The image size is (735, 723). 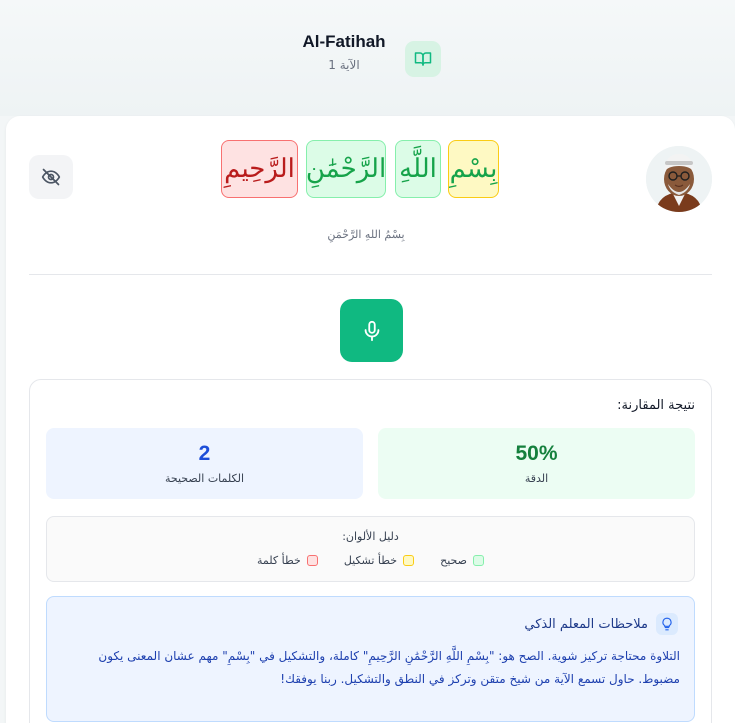 I want to click on legend-item-correct: صحيح, so click(x=462, y=560).